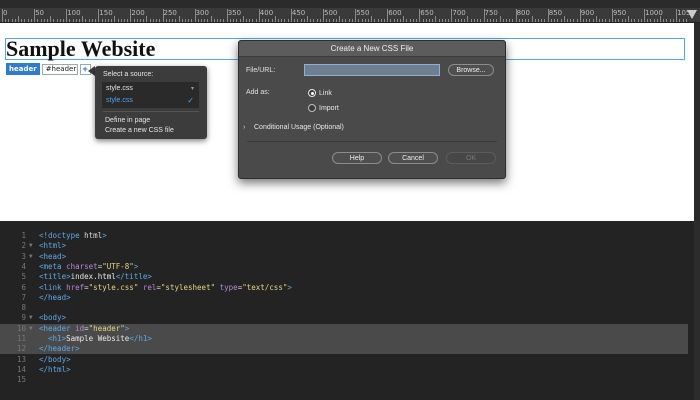 The image size is (700, 400). Describe the element at coordinates (299, 127) in the screenshot. I see `conditional-usage-toggle: Conditional Usage (Optional)` at that location.